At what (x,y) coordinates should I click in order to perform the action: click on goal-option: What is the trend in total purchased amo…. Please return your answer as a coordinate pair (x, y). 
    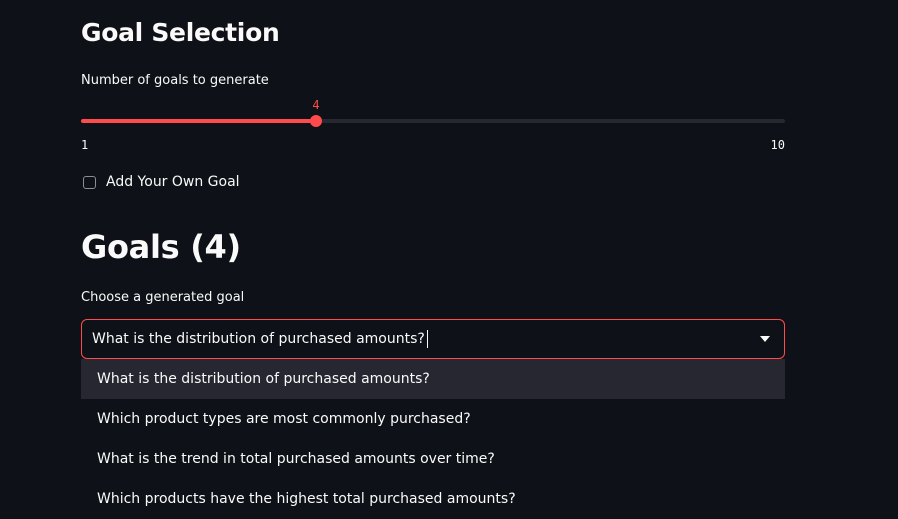
    Looking at the image, I should click on (433, 459).